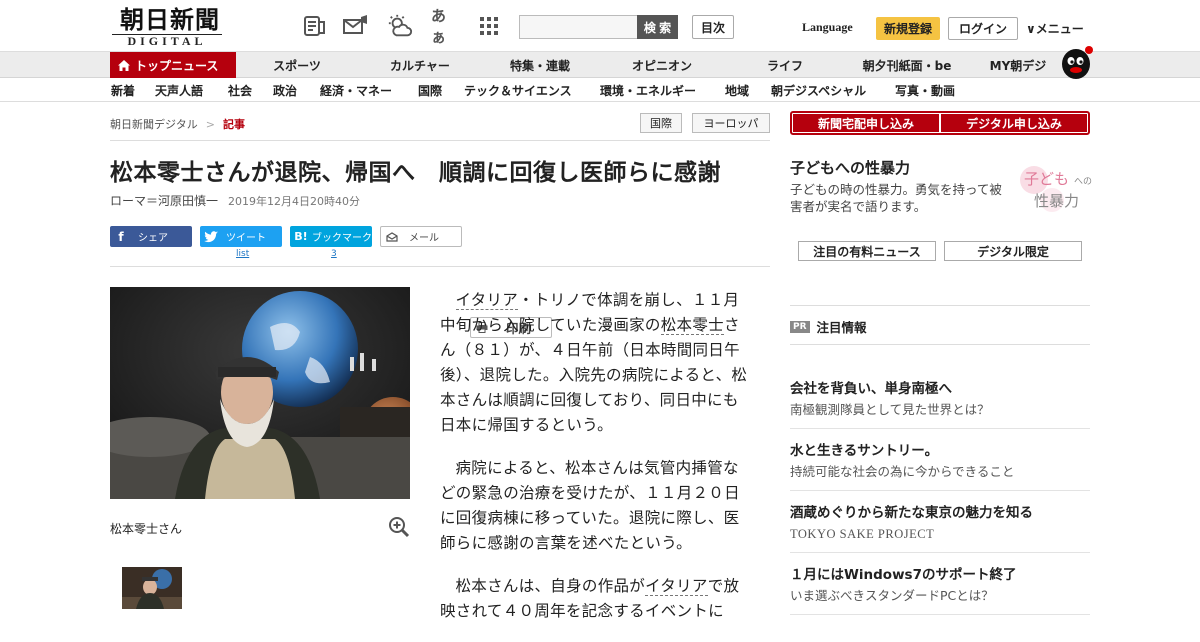  What do you see at coordinates (260, 393) in the screenshot?
I see `article-photo` at bounding box center [260, 393].